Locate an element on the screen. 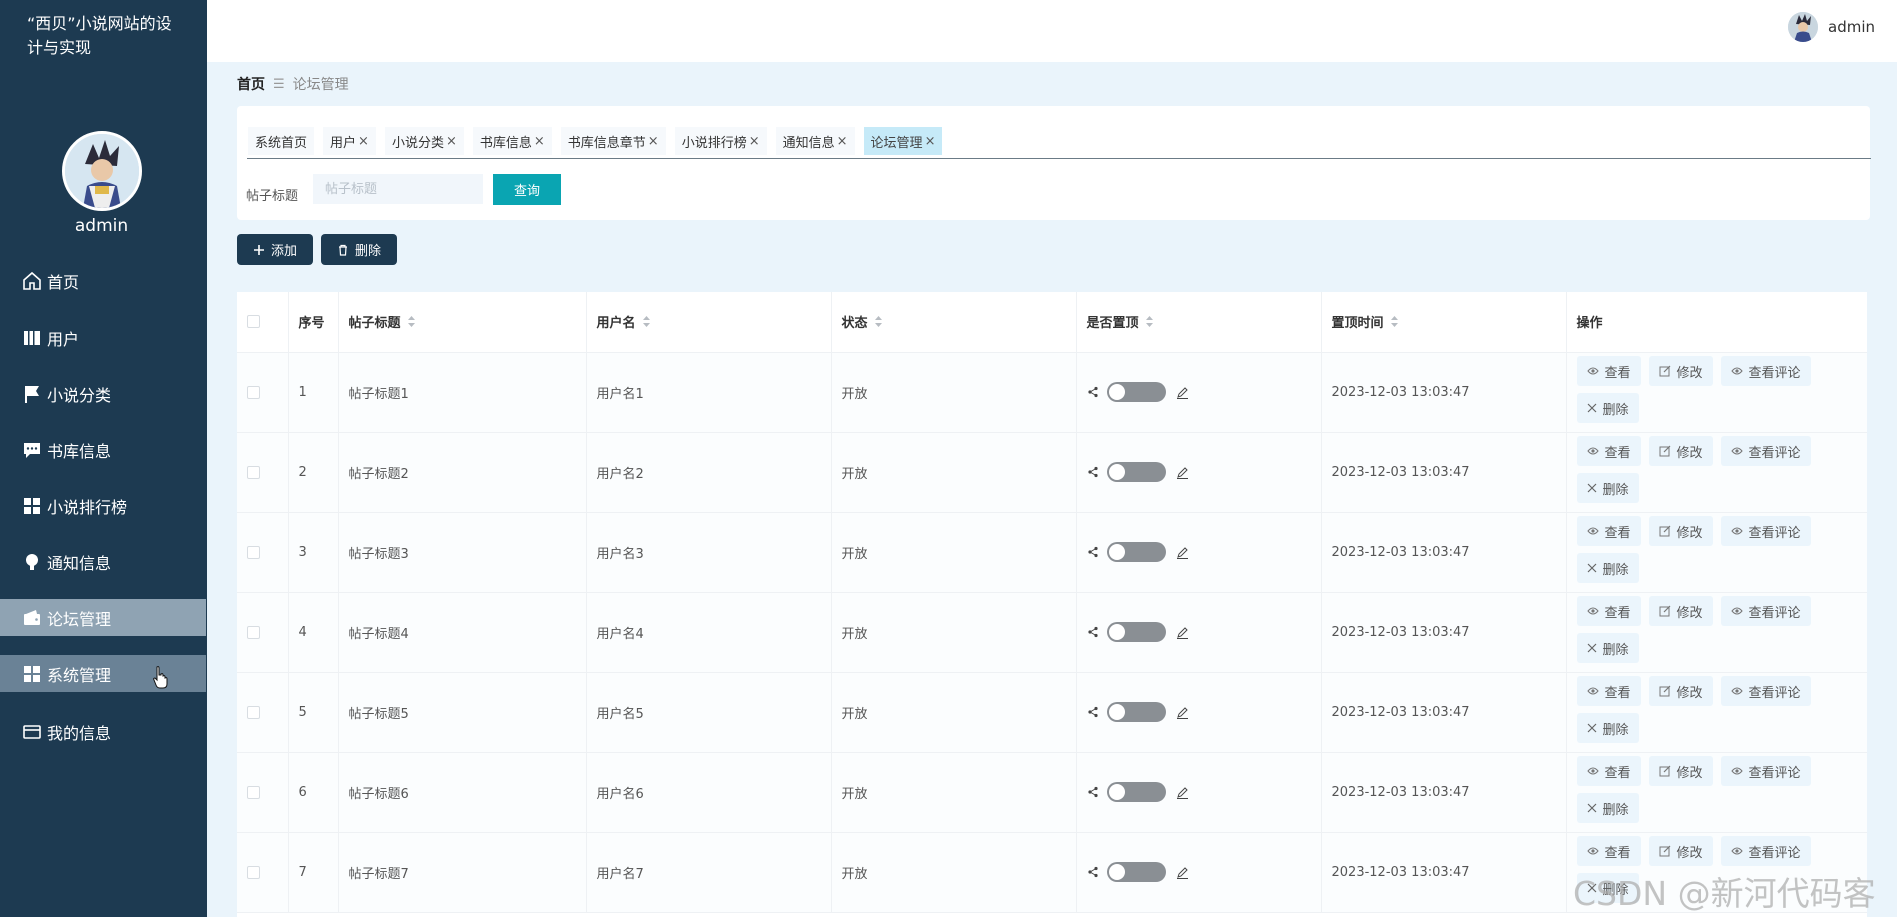 This screenshot has width=1897, height=917. col-pin-time: 置顶时间 is located at coordinates (1444, 322).